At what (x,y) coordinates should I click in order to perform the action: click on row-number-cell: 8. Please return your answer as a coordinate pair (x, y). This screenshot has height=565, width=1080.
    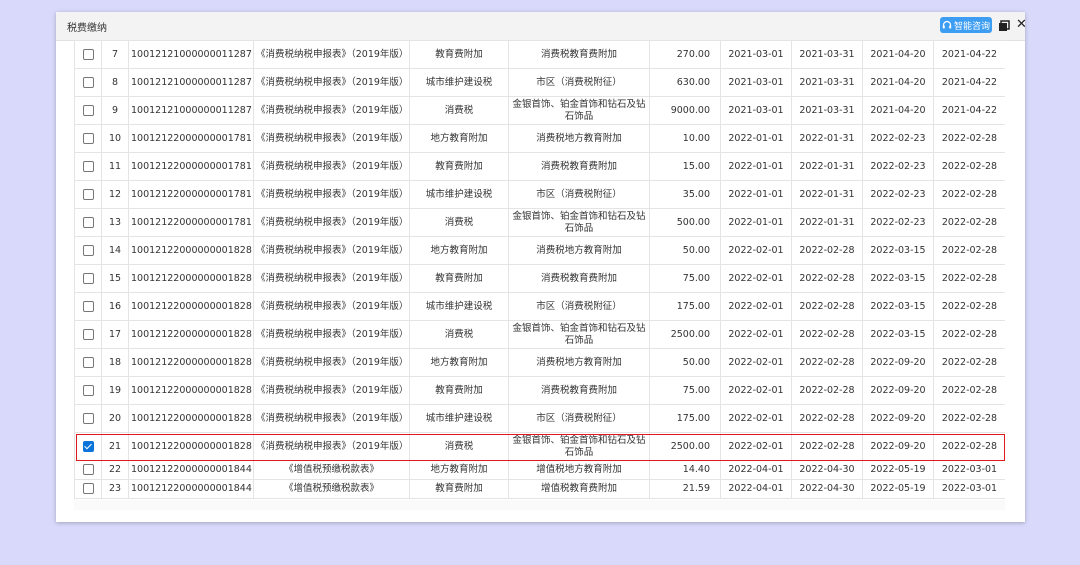
    Looking at the image, I should click on (115, 82).